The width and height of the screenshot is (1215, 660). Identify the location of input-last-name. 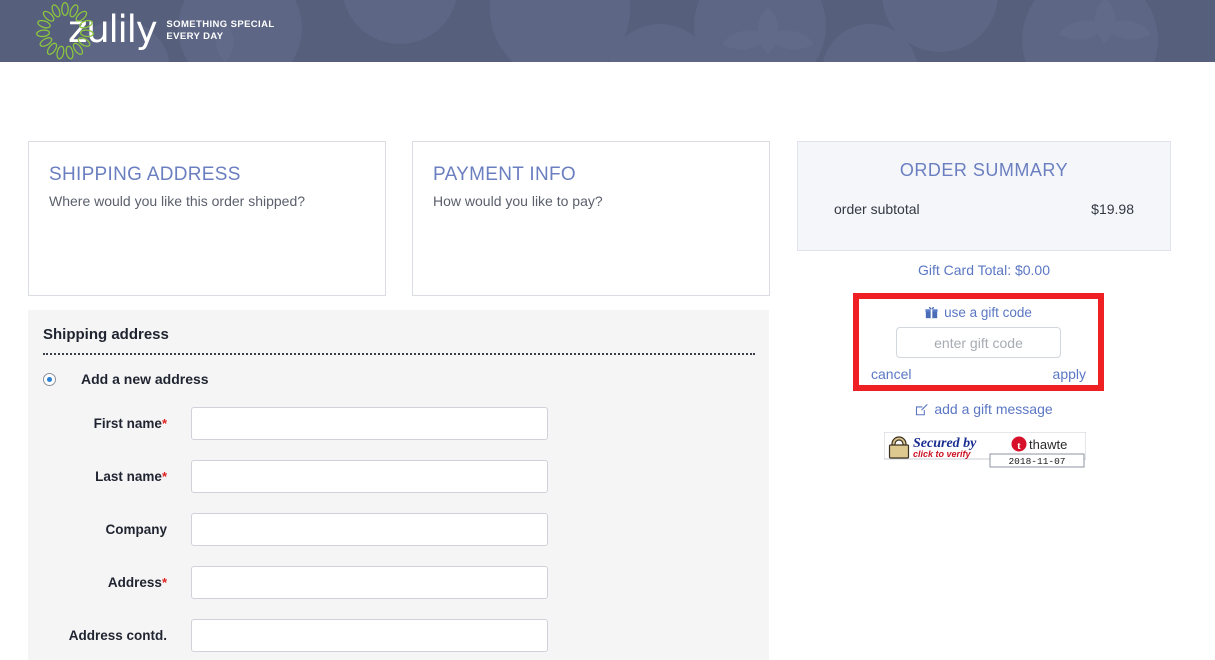
(369, 476).